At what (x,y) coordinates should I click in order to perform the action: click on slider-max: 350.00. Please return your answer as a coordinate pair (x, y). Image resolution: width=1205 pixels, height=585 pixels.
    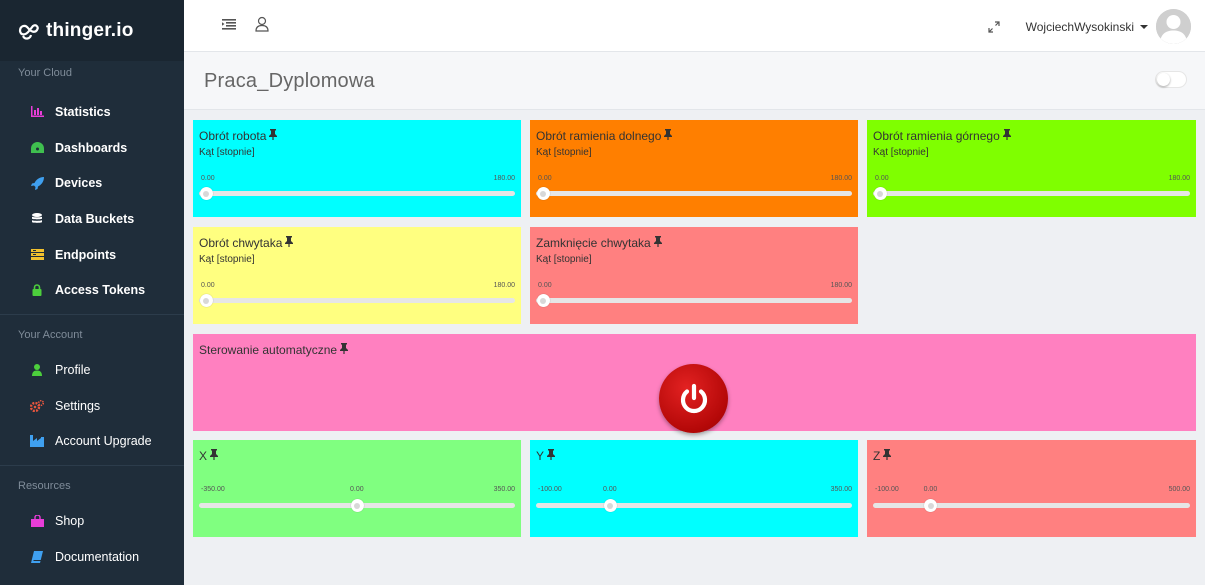
    Looking at the image, I should click on (504, 489).